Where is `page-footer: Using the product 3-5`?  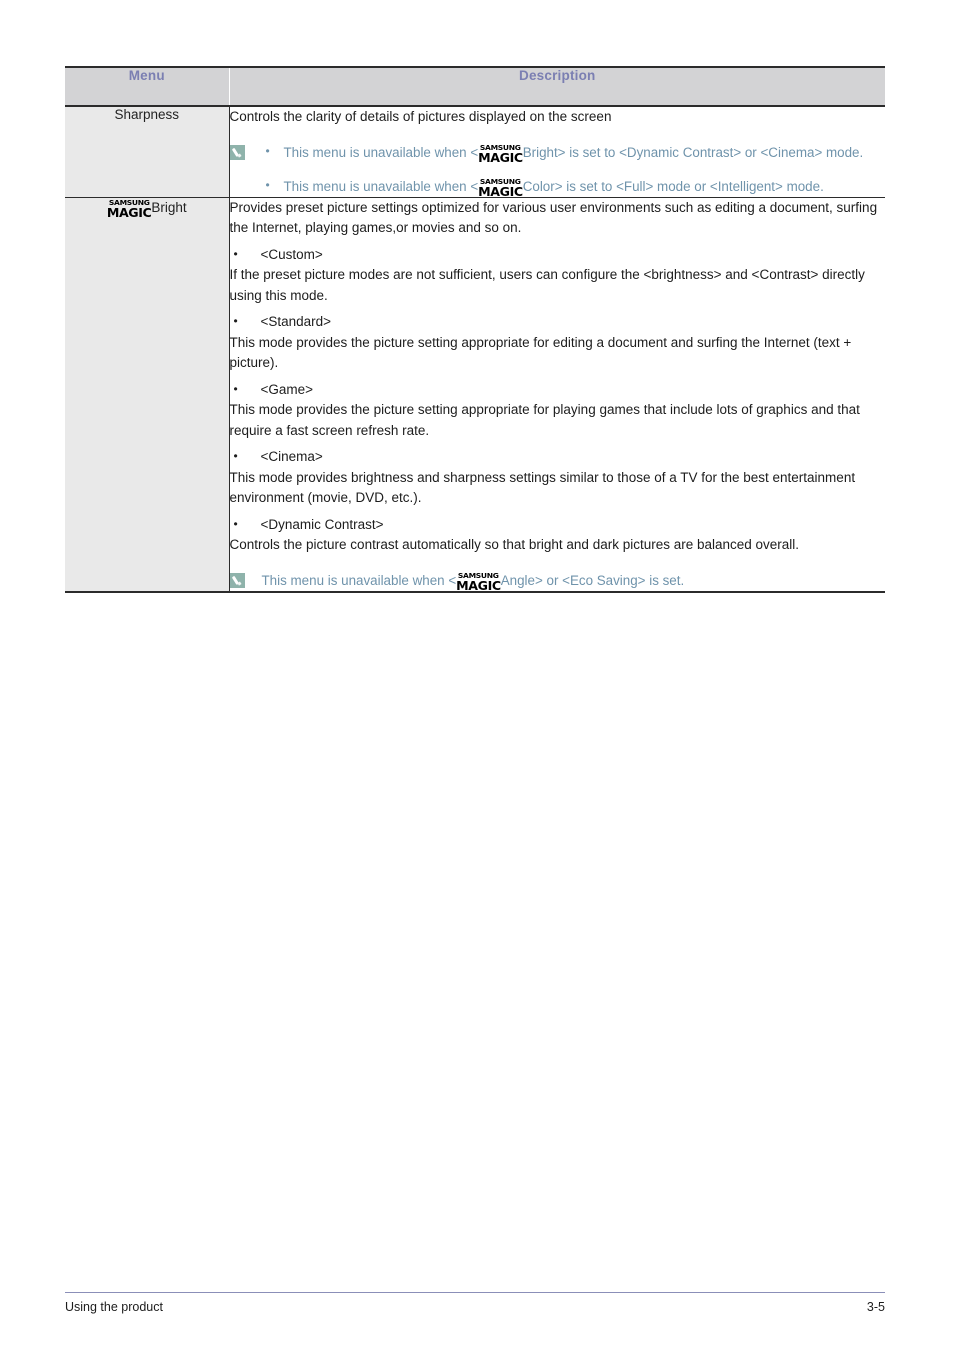
page-footer: Using the product 3-5 is located at coordinates (475, 1303).